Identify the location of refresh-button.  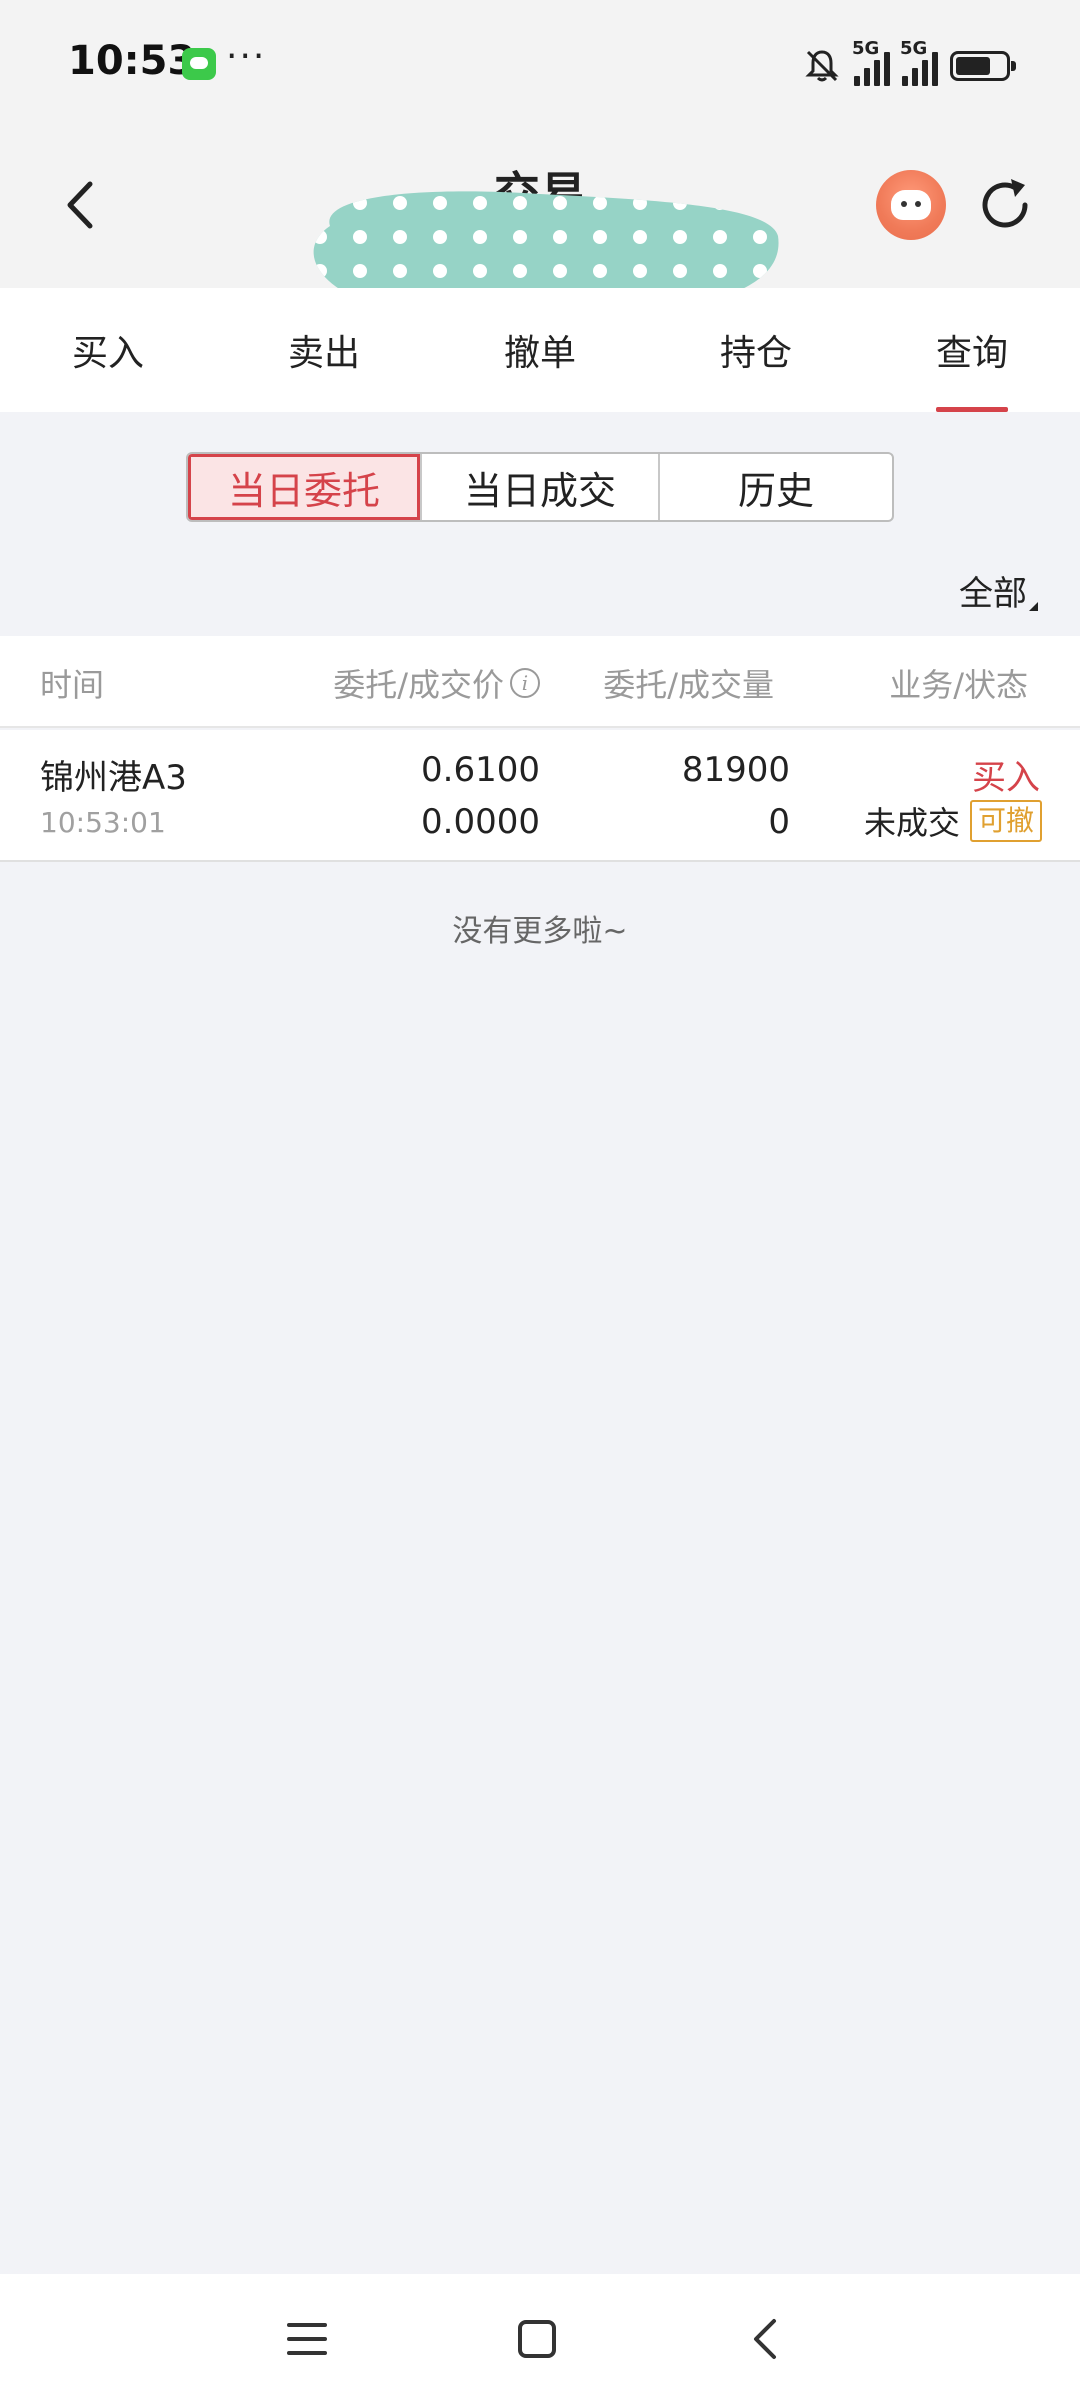
(1005, 205).